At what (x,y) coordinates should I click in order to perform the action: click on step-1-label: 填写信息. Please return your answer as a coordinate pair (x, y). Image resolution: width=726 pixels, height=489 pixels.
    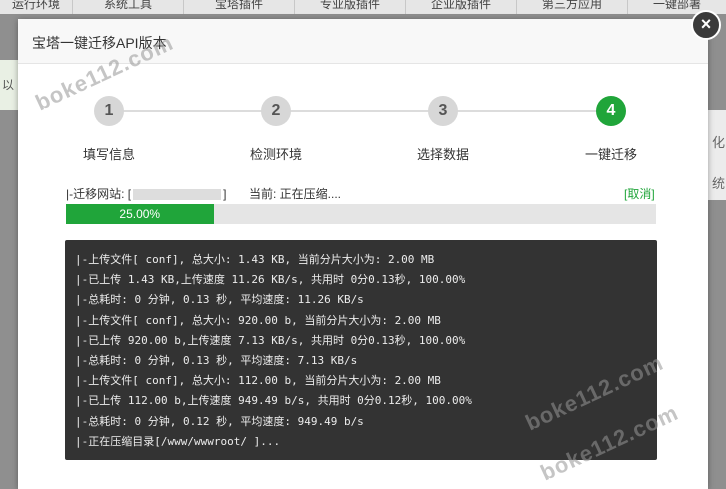
    Looking at the image, I should click on (108, 154).